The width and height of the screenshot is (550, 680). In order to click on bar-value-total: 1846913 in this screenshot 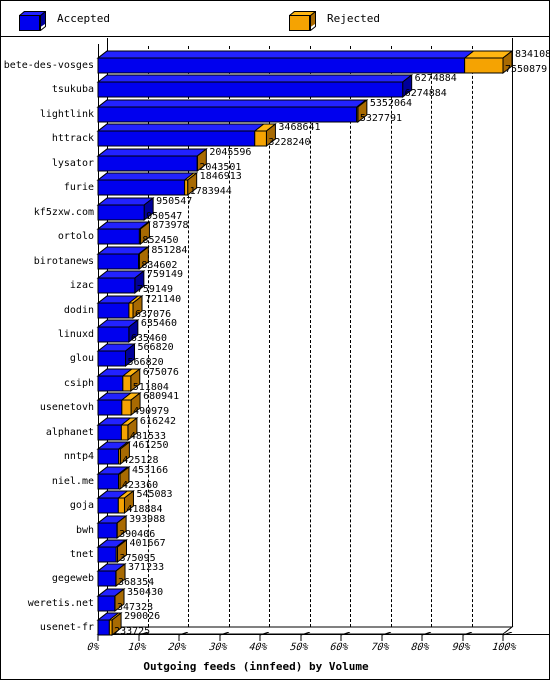, I will do `click(220, 177)`.